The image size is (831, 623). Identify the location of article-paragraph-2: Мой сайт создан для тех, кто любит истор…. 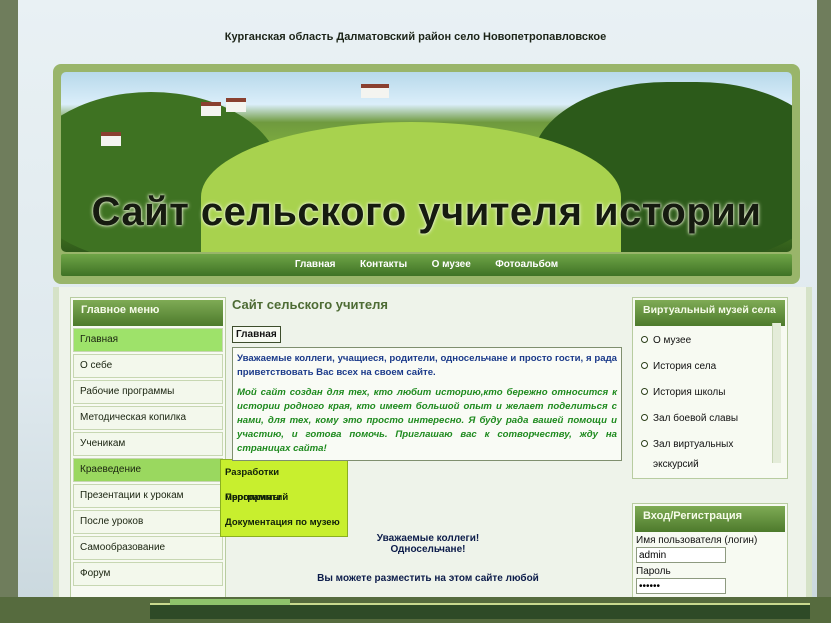
(427, 420).